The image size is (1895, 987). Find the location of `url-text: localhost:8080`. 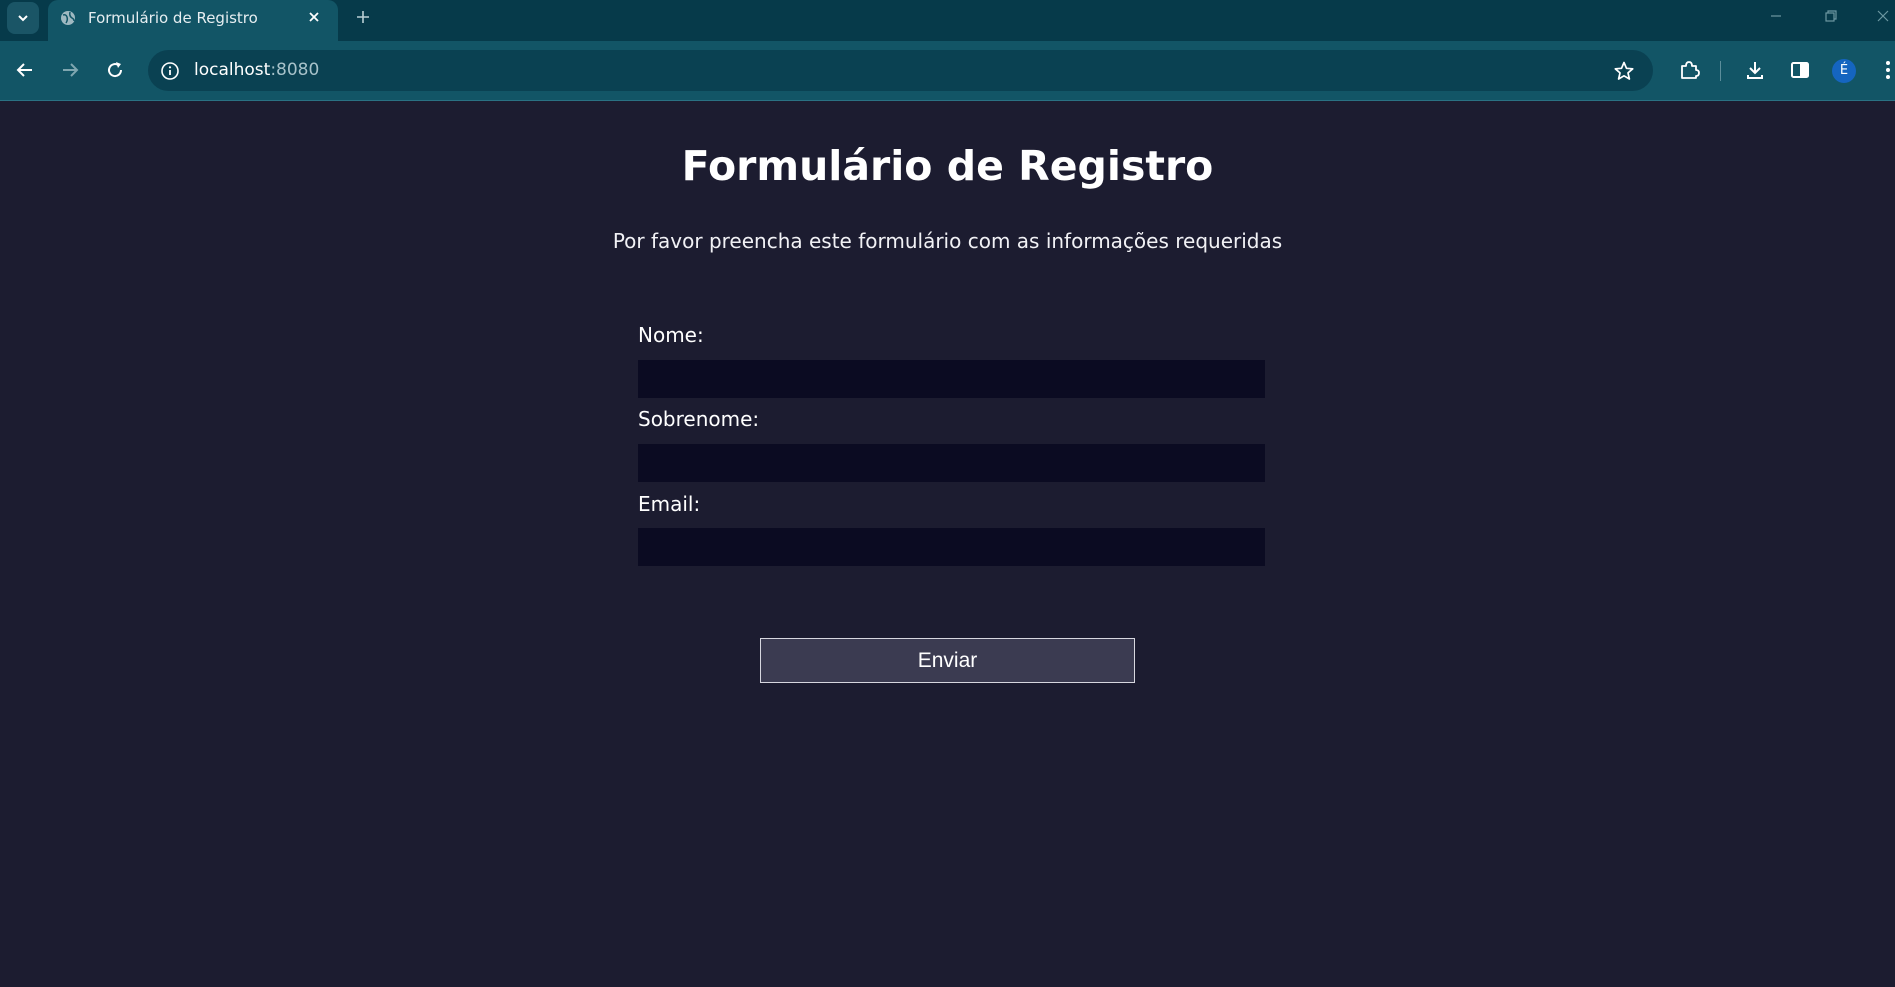

url-text: localhost:8080 is located at coordinates (256, 70).